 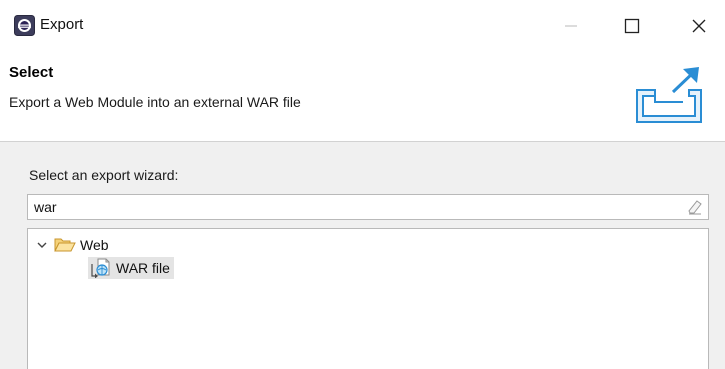 What do you see at coordinates (42, 245) in the screenshot?
I see `chevron-down-icon` at bounding box center [42, 245].